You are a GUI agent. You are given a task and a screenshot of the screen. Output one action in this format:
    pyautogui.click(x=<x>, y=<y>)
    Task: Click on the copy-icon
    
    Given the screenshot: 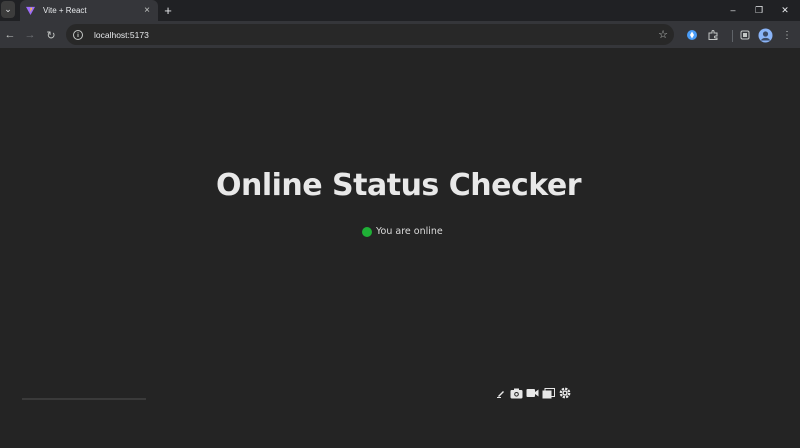 What is the action you would take?
    pyautogui.click(x=548, y=393)
    